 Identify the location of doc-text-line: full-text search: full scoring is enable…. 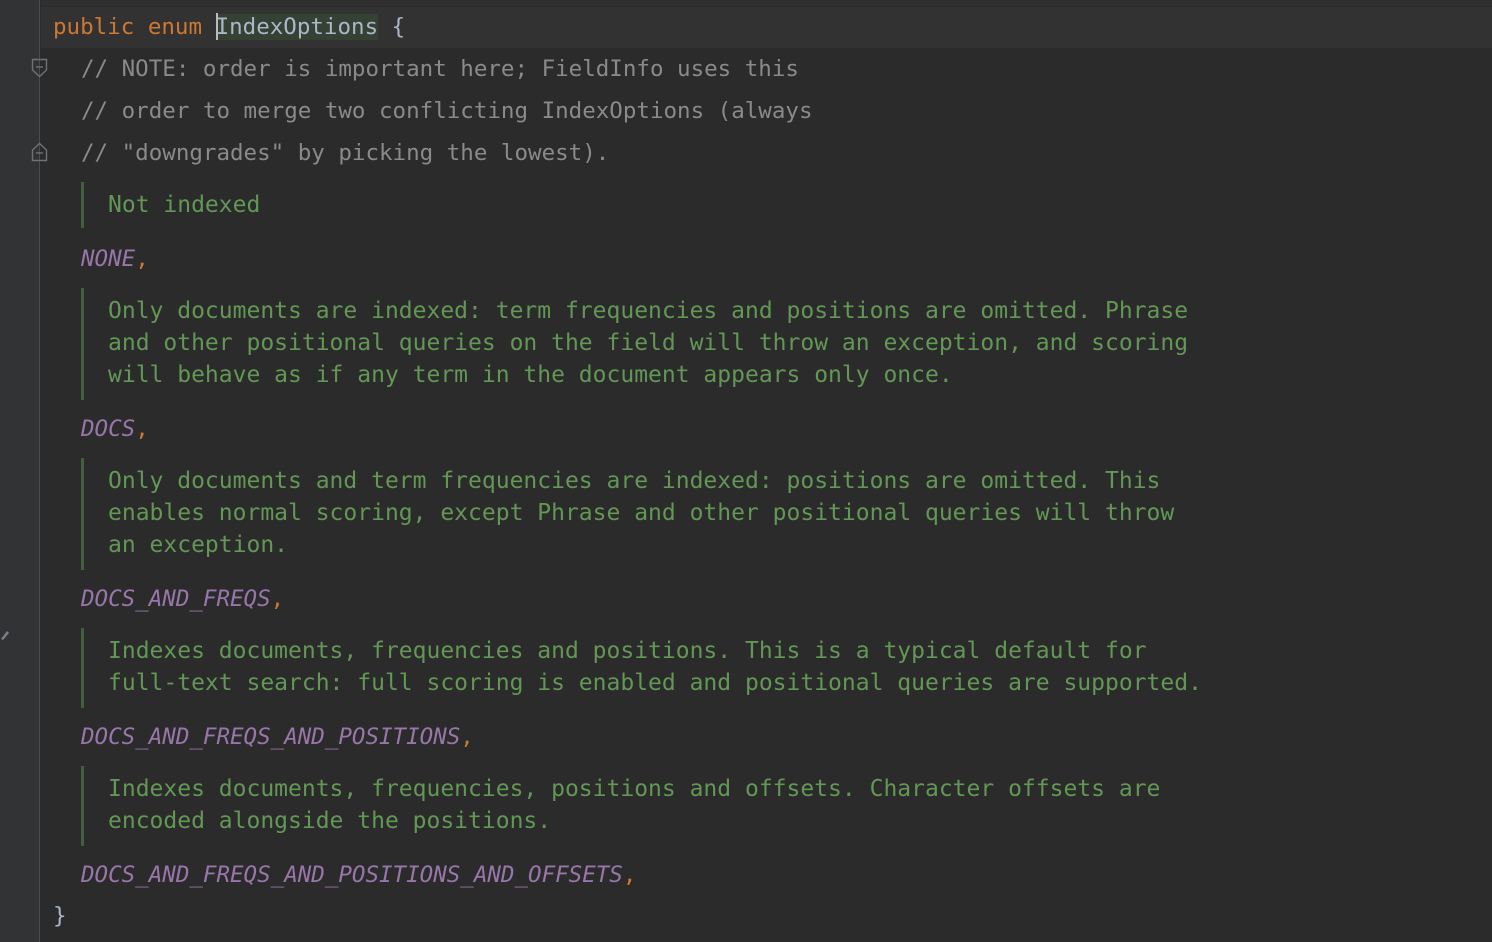
(655, 683).